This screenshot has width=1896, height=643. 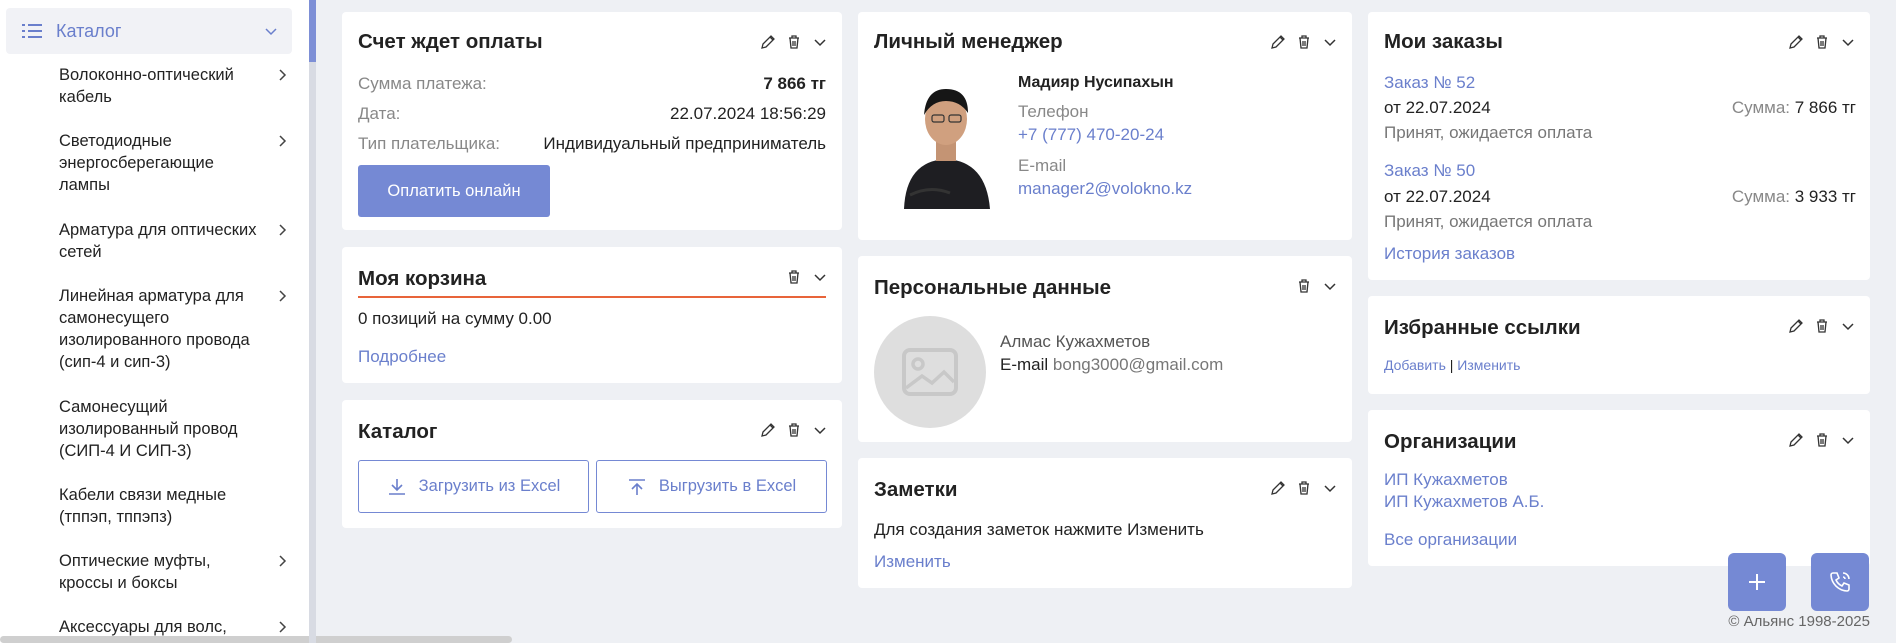 I want to click on favorites-links: Добавить | Изменить, so click(x=1452, y=365).